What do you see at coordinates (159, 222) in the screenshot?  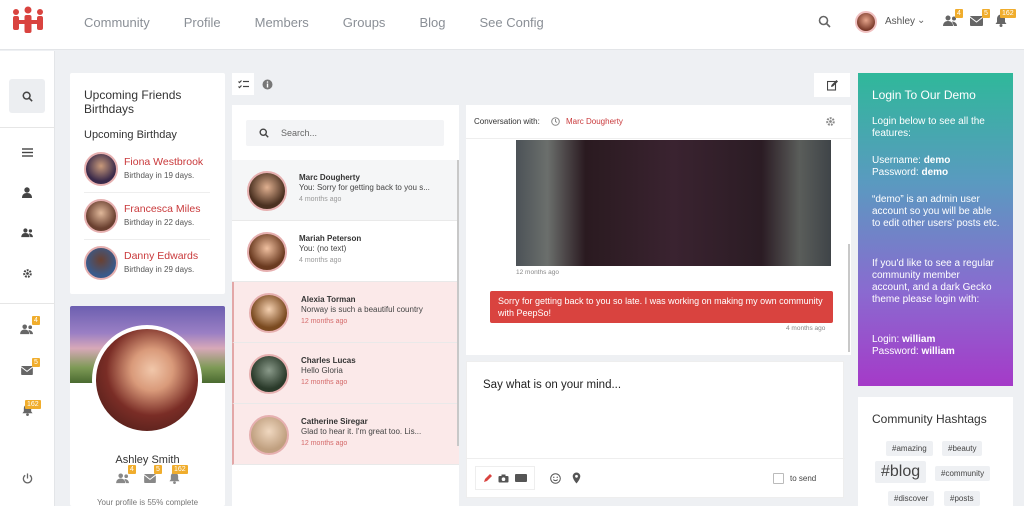 I see `birthday-when: Birthday in 22 days.` at bounding box center [159, 222].